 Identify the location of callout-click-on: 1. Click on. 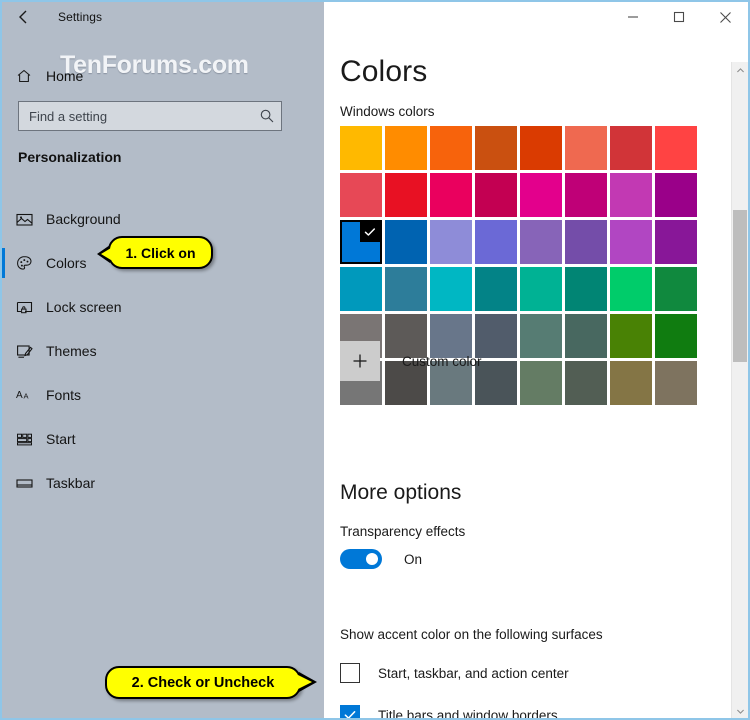
(155, 252).